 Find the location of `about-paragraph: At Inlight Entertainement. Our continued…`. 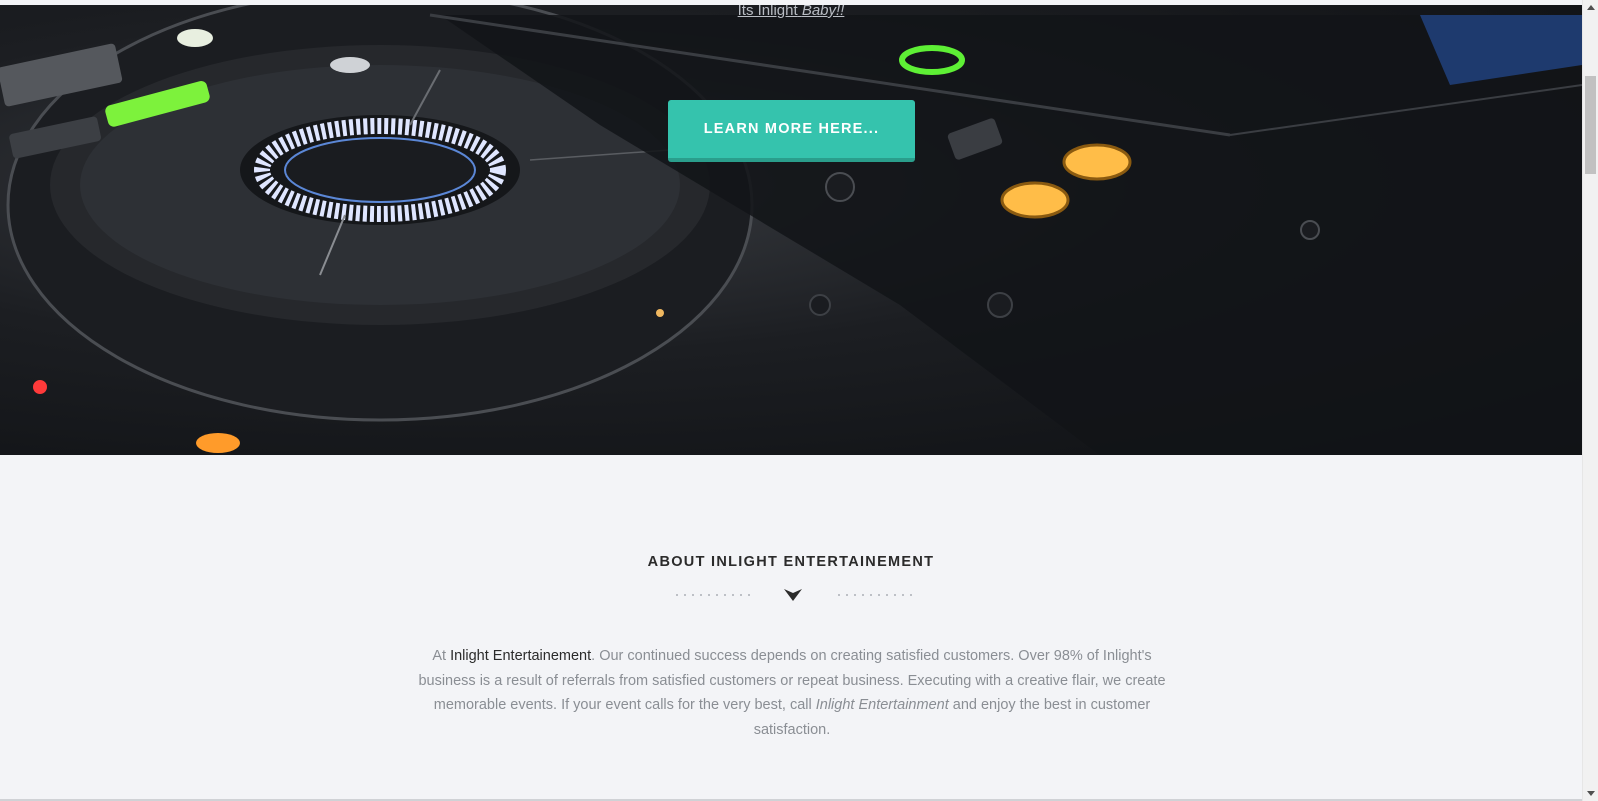

about-paragraph: At Inlight Entertainement. Our continued… is located at coordinates (792, 693).